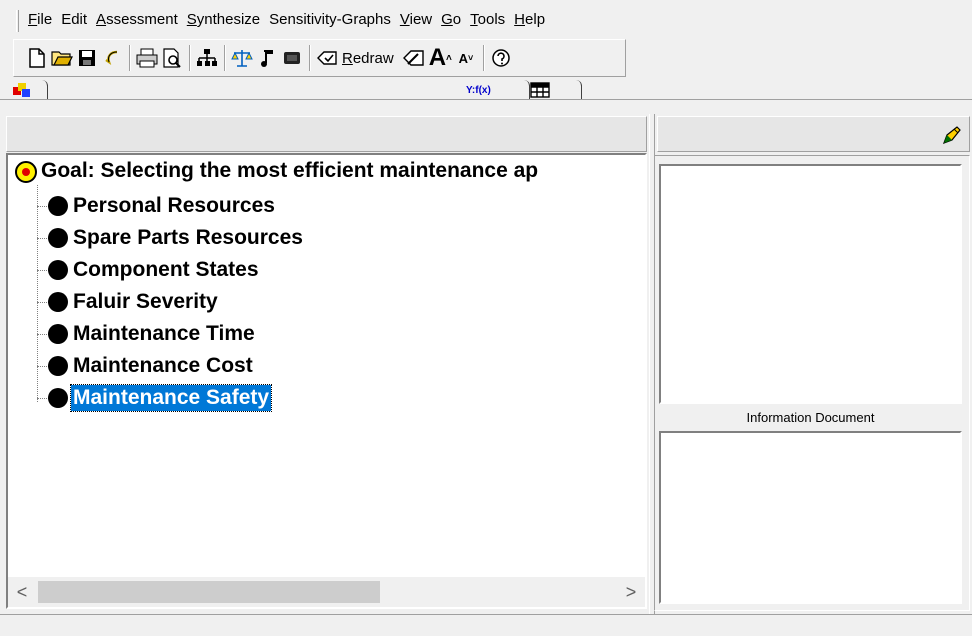  What do you see at coordinates (112, 58) in the screenshot?
I see `undo-icon` at bounding box center [112, 58].